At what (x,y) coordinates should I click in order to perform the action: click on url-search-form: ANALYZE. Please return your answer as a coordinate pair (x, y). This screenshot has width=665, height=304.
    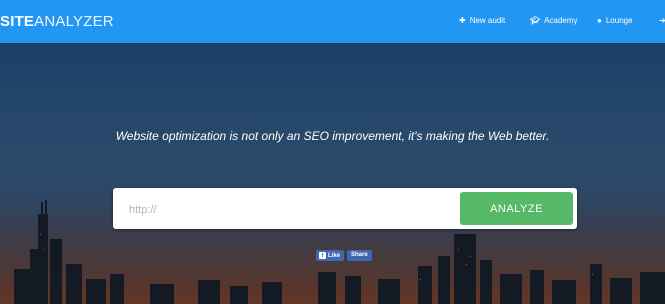
    Looking at the image, I should click on (345, 209).